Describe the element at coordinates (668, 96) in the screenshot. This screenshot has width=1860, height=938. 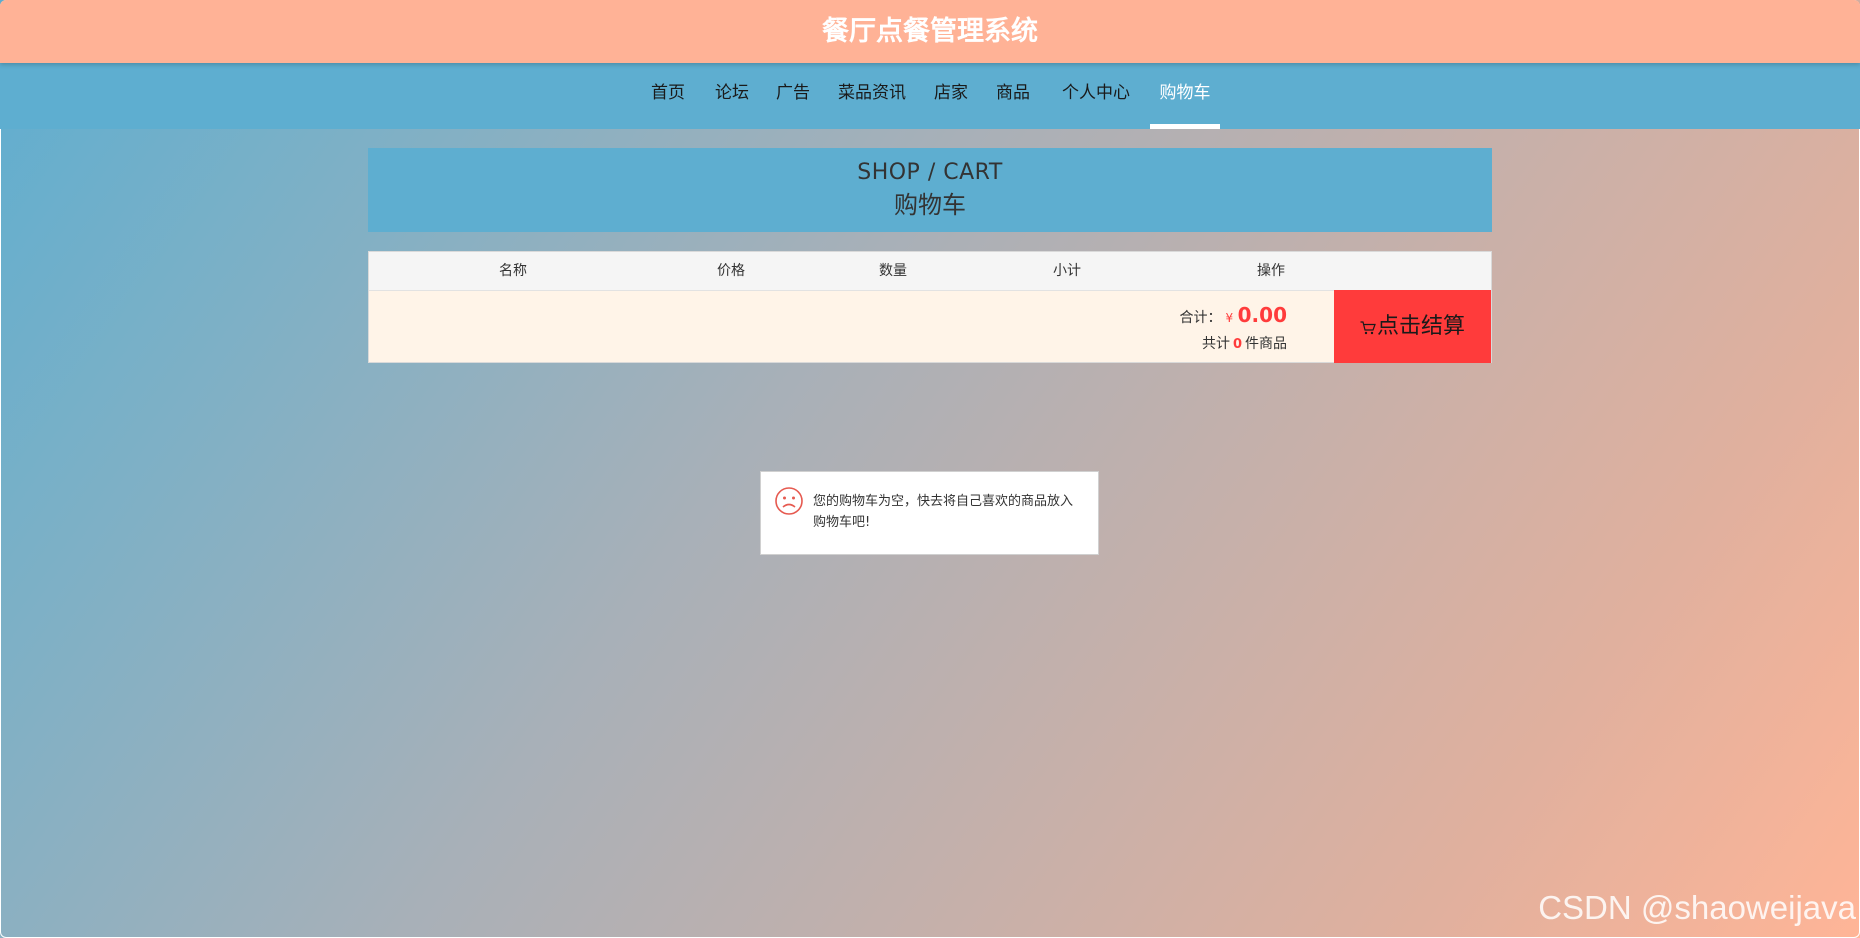
I see `nav-item-home: 首页` at that location.